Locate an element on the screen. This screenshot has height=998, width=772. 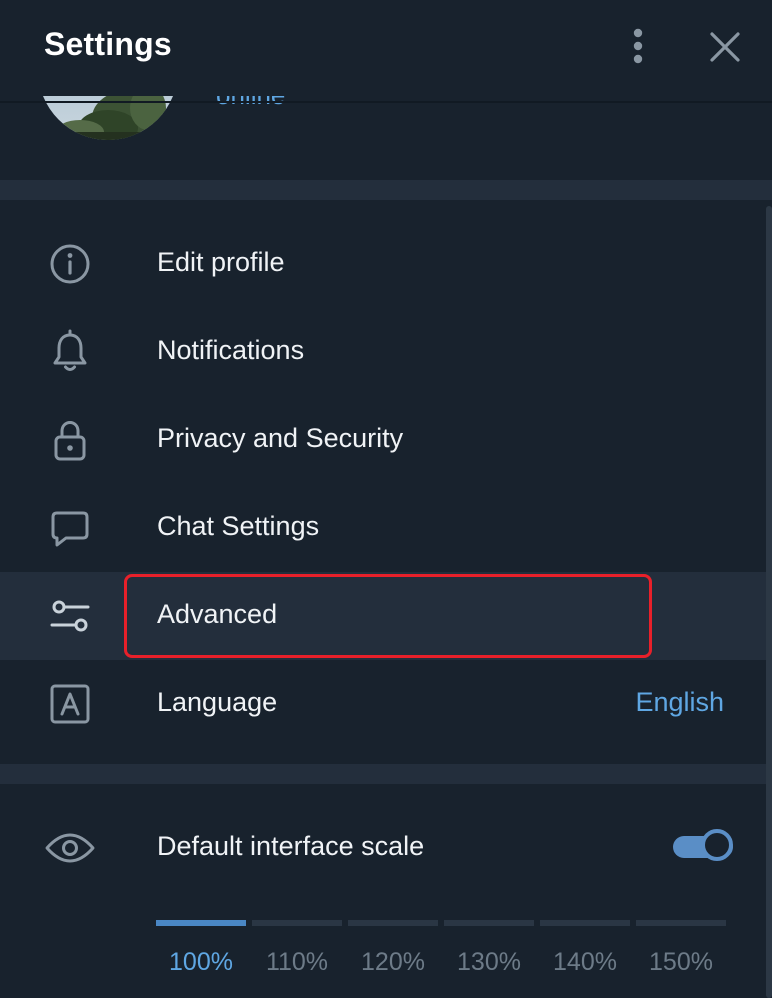
language-icon is located at coordinates (70, 704).